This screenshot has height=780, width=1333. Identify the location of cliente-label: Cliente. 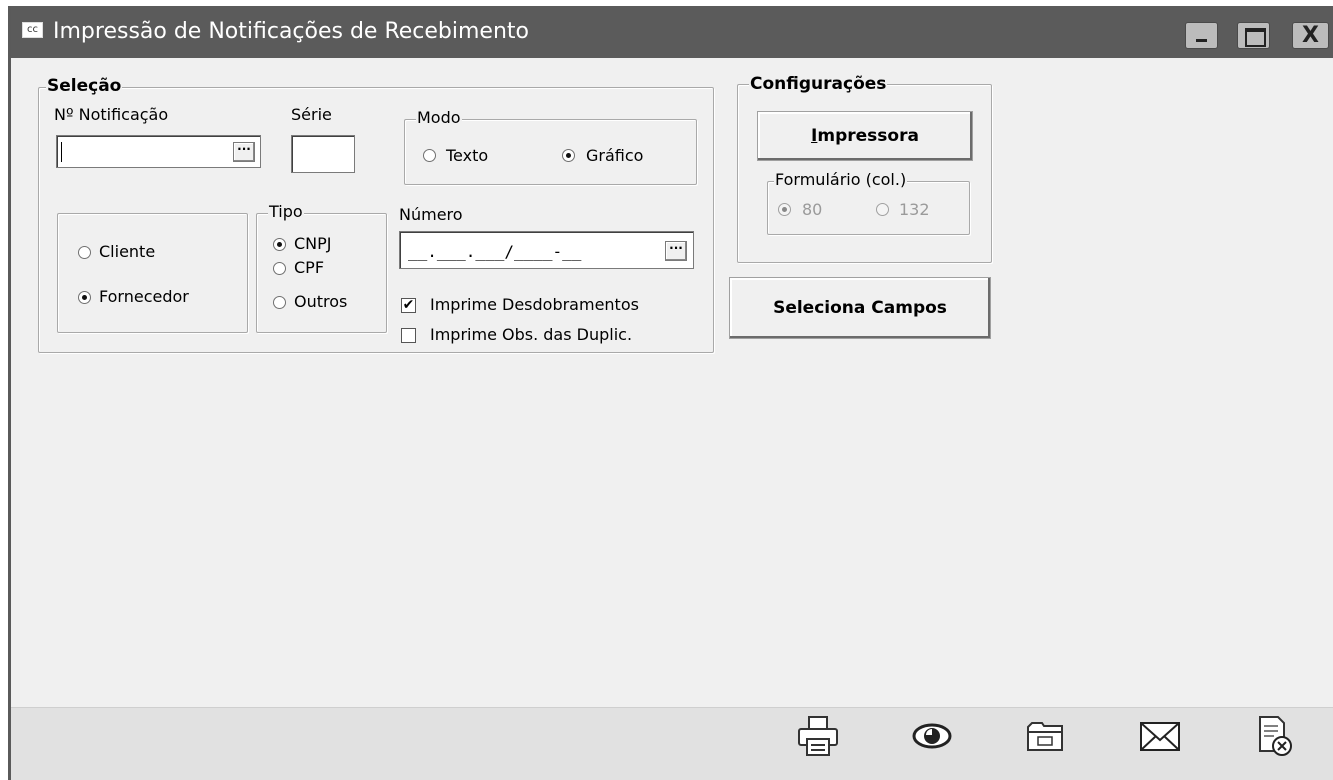
(127, 252).